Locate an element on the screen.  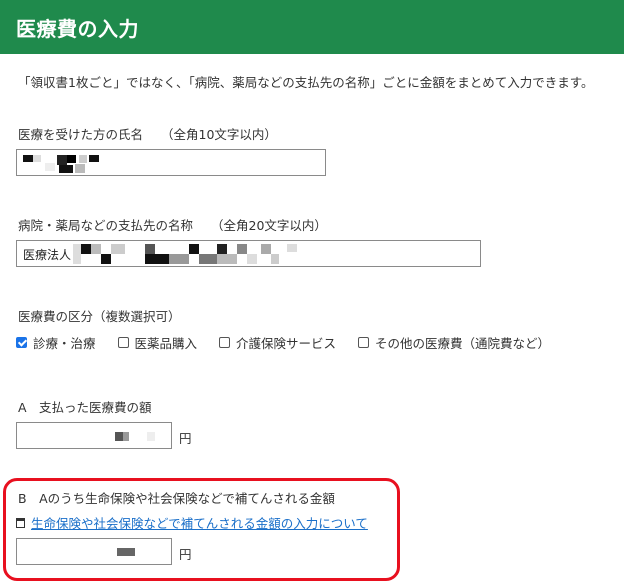
redacted-amount-a is located at coordinates (94, 435).